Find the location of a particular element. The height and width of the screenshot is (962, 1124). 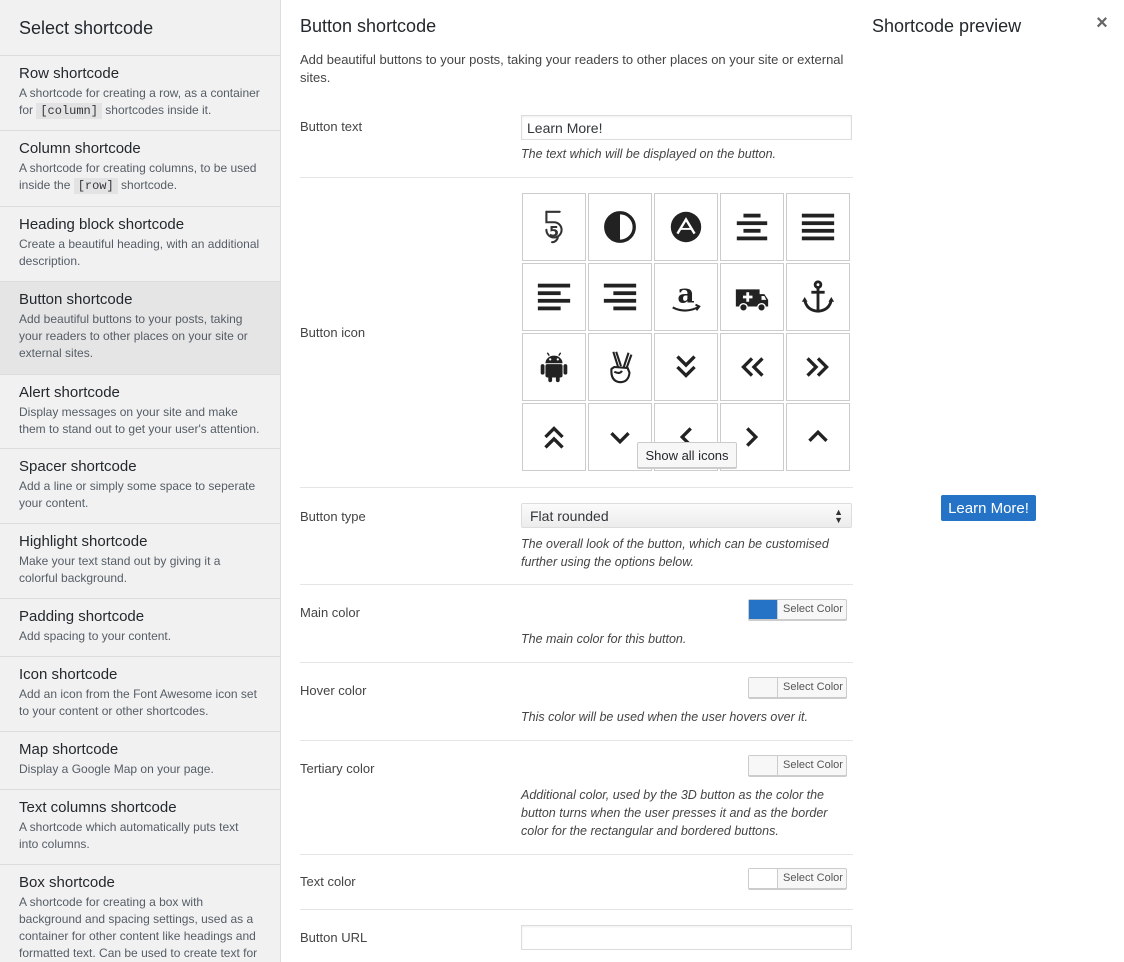

tertiary-color-picker: Select Color is located at coordinates (797, 765).